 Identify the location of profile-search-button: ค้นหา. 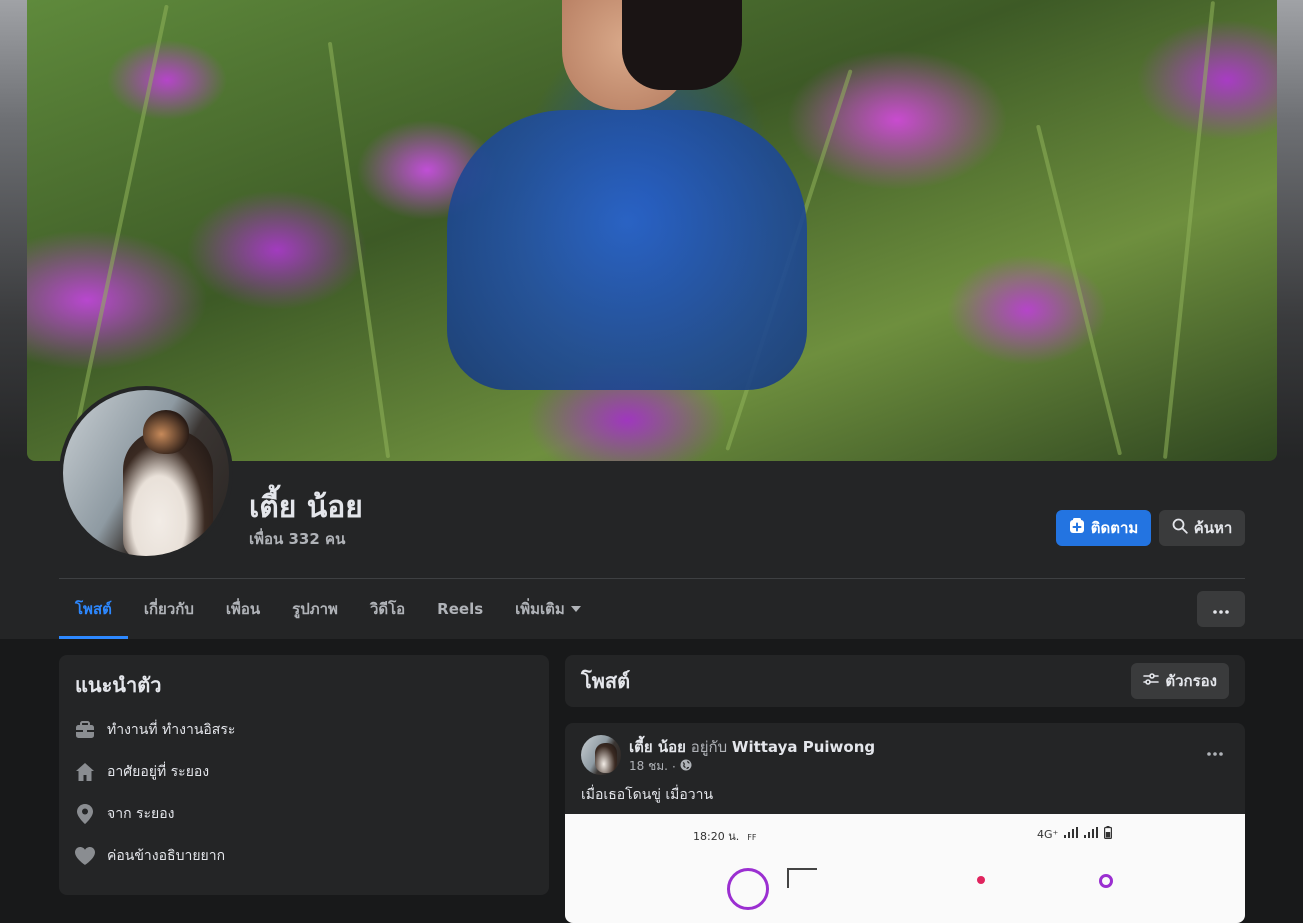
(1202, 528).